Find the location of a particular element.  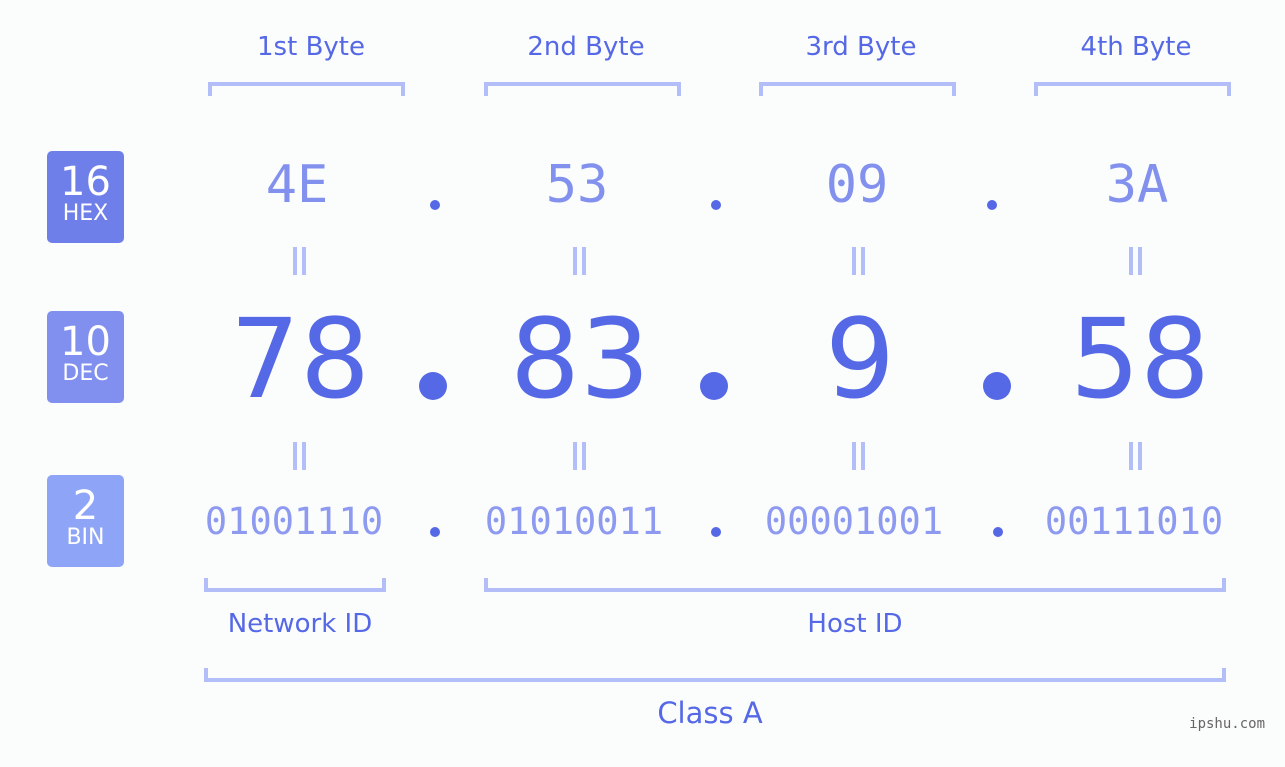

dec-byte-2: 83 is located at coordinates (580, 359).